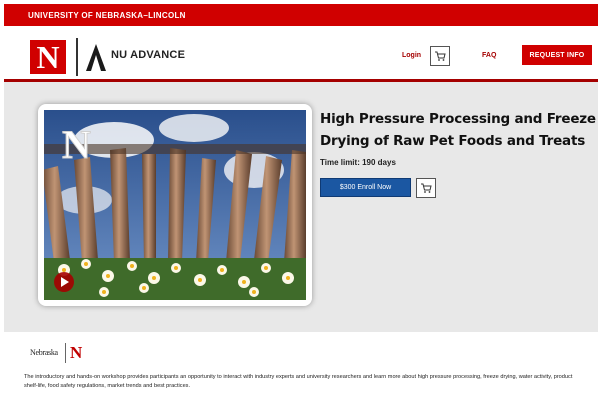 This screenshot has width=602, height=399. What do you see at coordinates (358, 162) in the screenshot?
I see `time-limit: Time limit: 190 days` at bounding box center [358, 162].